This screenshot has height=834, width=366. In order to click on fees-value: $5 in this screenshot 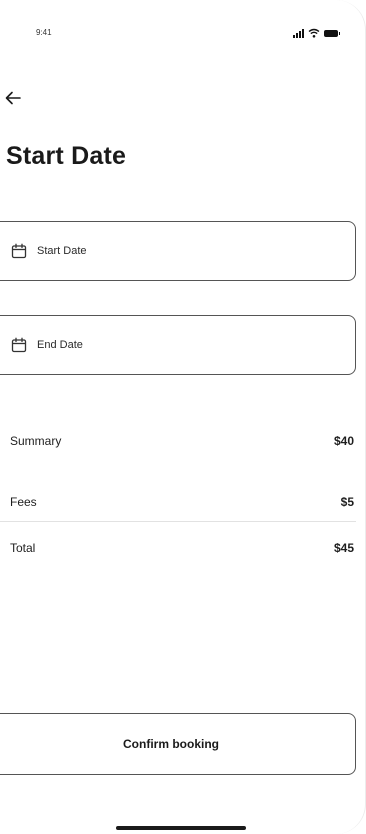, I will do `click(347, 502)`.